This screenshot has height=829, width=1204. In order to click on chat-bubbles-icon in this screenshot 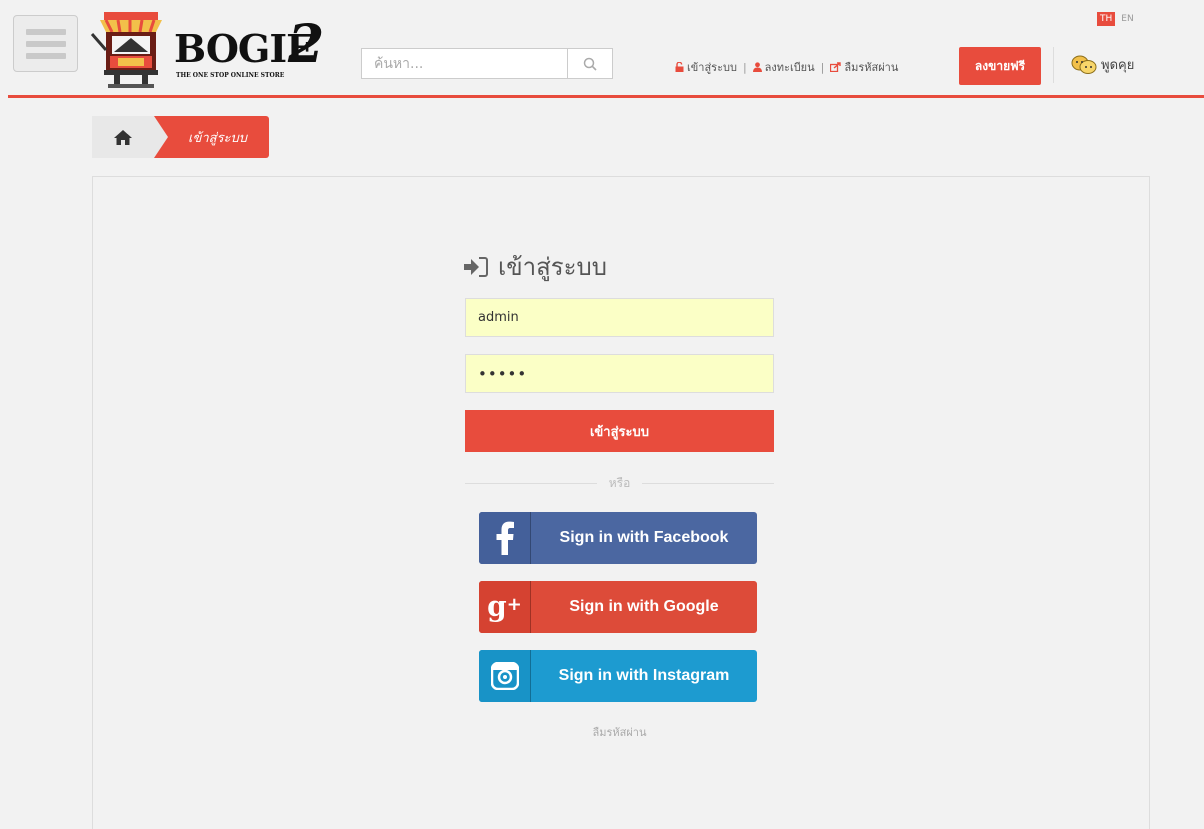, I will do `click(1084, 64)`.